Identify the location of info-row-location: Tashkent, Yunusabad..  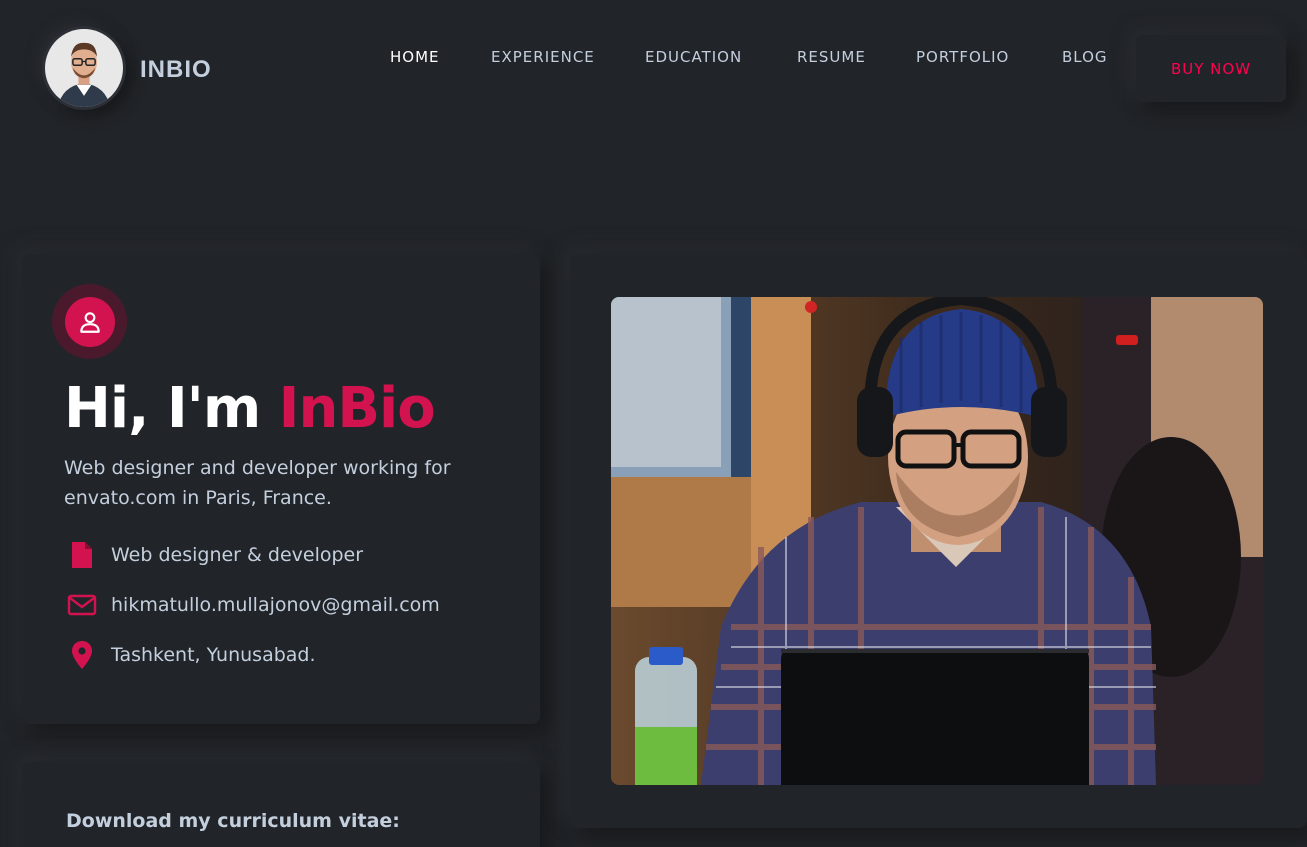
(191, 655).